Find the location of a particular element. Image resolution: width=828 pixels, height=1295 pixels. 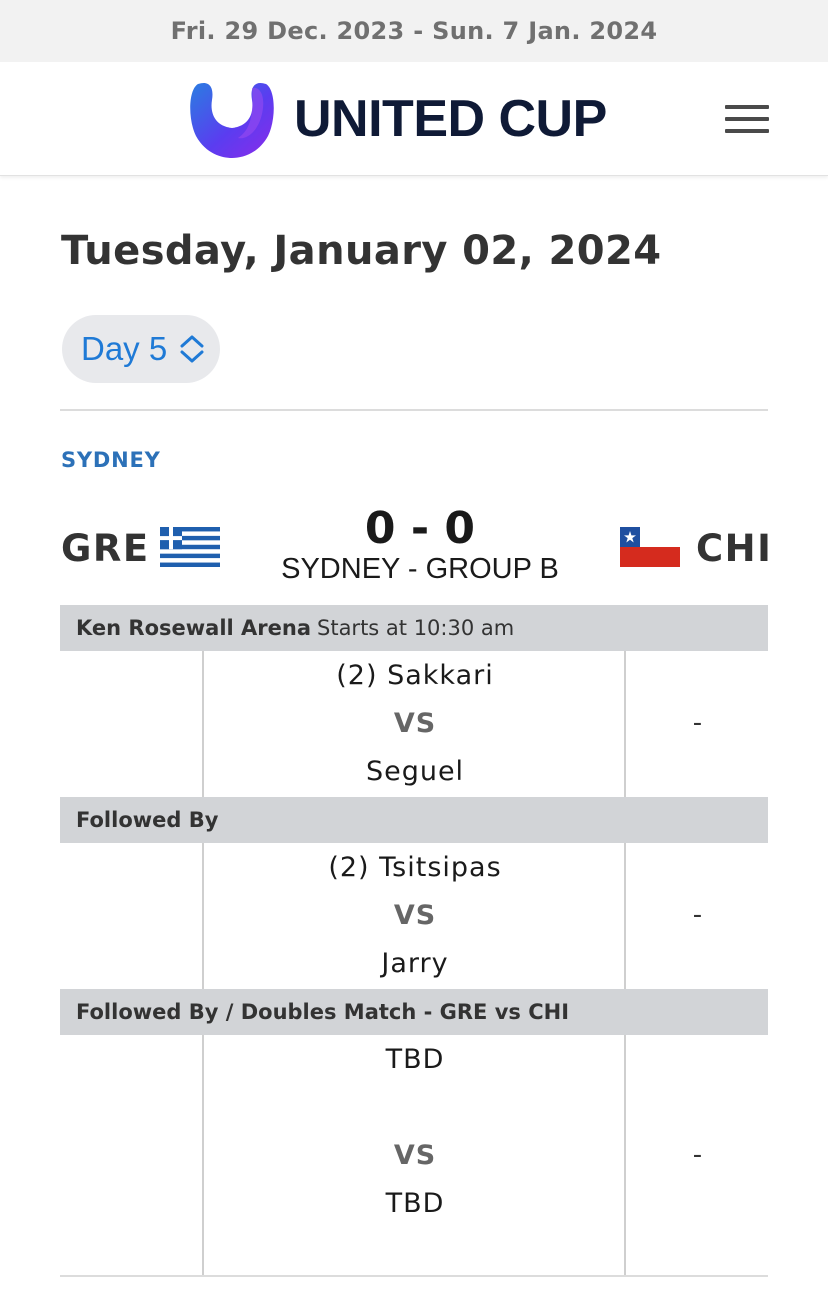

match-1-player-2: Seguel is located at coordinates (415, 771).